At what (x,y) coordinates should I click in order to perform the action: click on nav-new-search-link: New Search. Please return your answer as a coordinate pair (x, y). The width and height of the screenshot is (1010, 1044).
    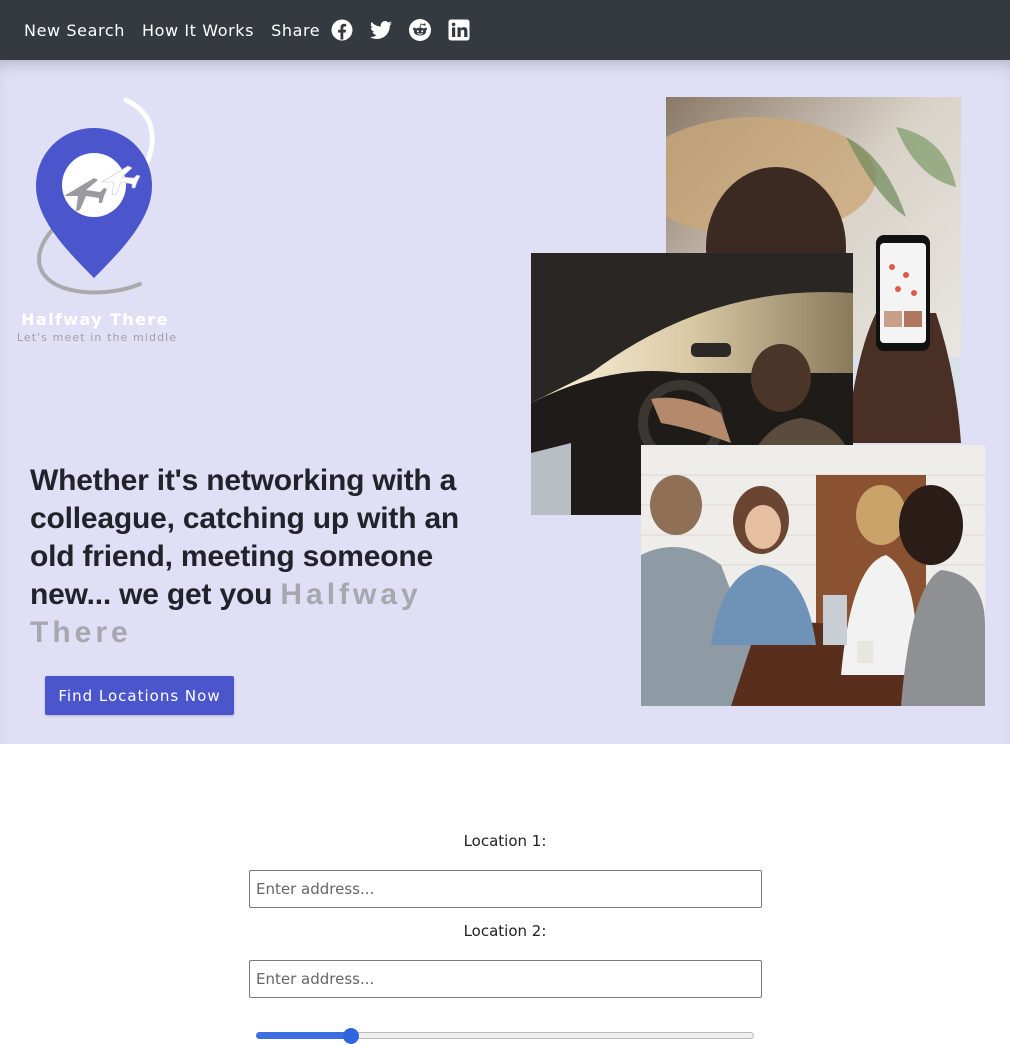
    Looking at the image, I should click on (74, 30).